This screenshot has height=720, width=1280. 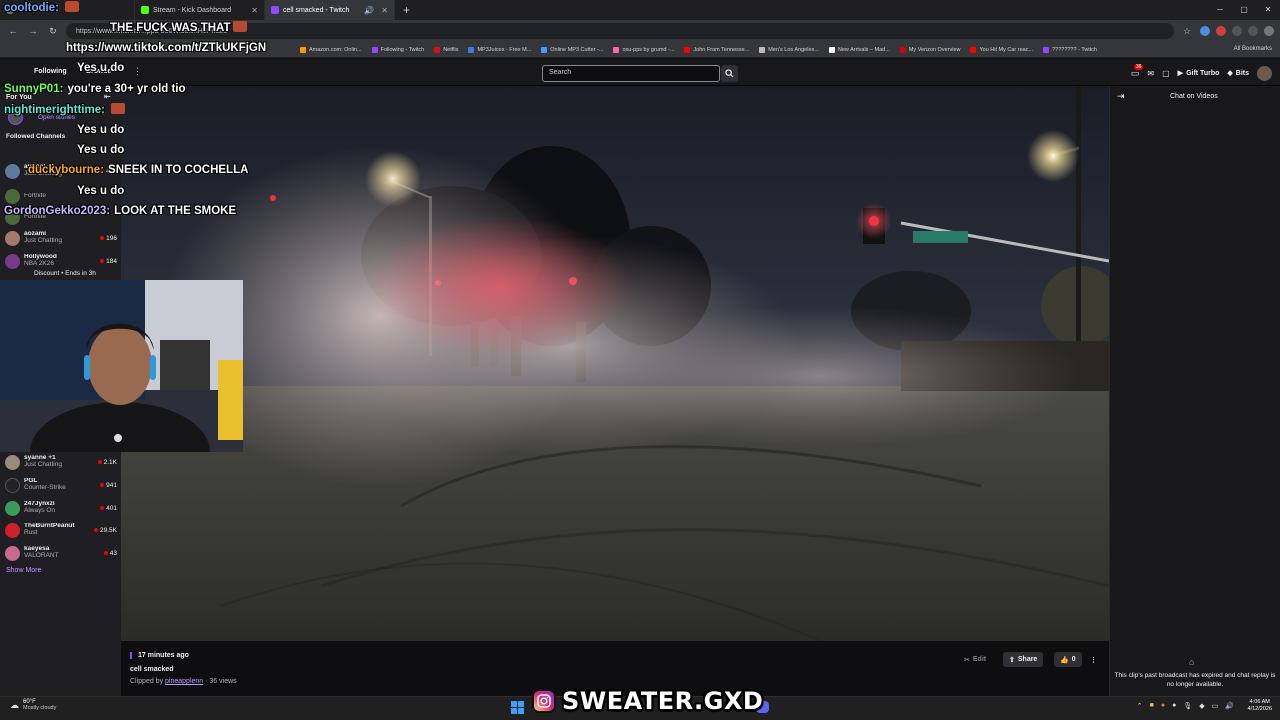 I want to click on search-input: Search, so click(x=631, y=73).